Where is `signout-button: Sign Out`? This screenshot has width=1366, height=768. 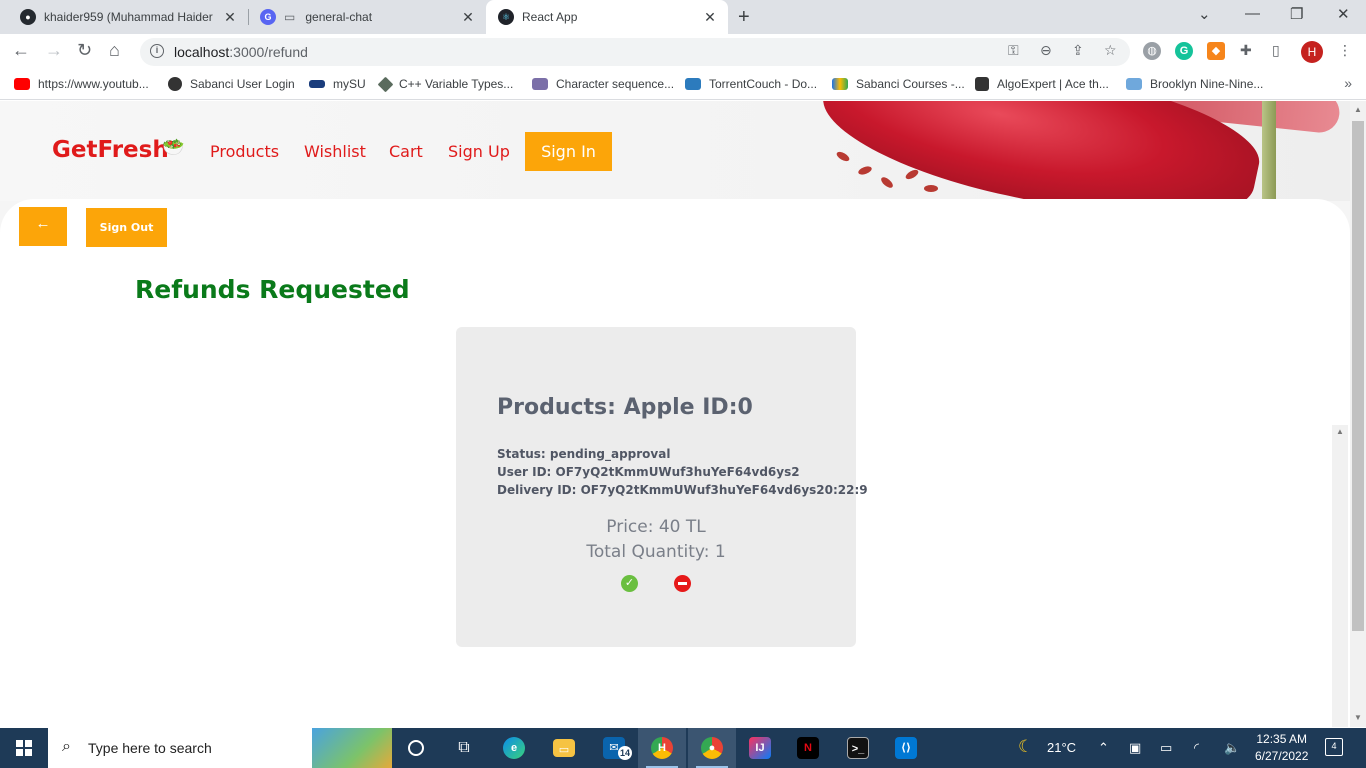
signout-button: Sign Out is located at coordinates (126, 227).